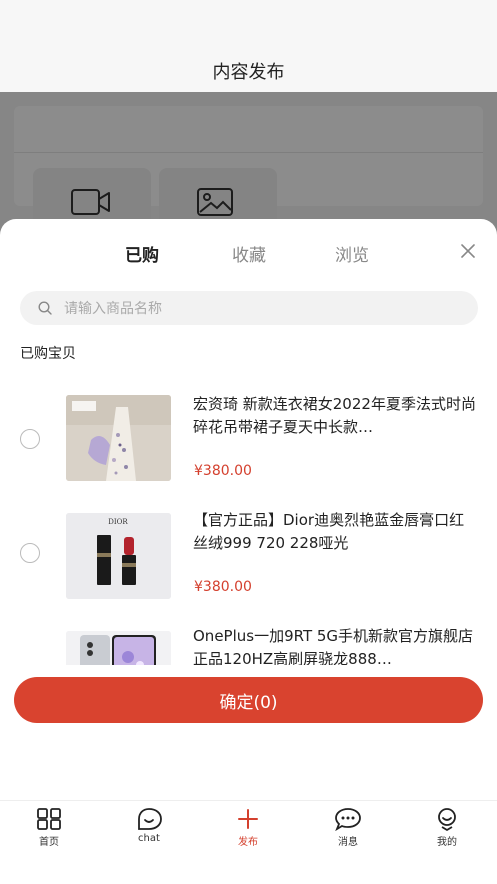  I want to click on dior-logo-text: DIOR, so click(118, 522).